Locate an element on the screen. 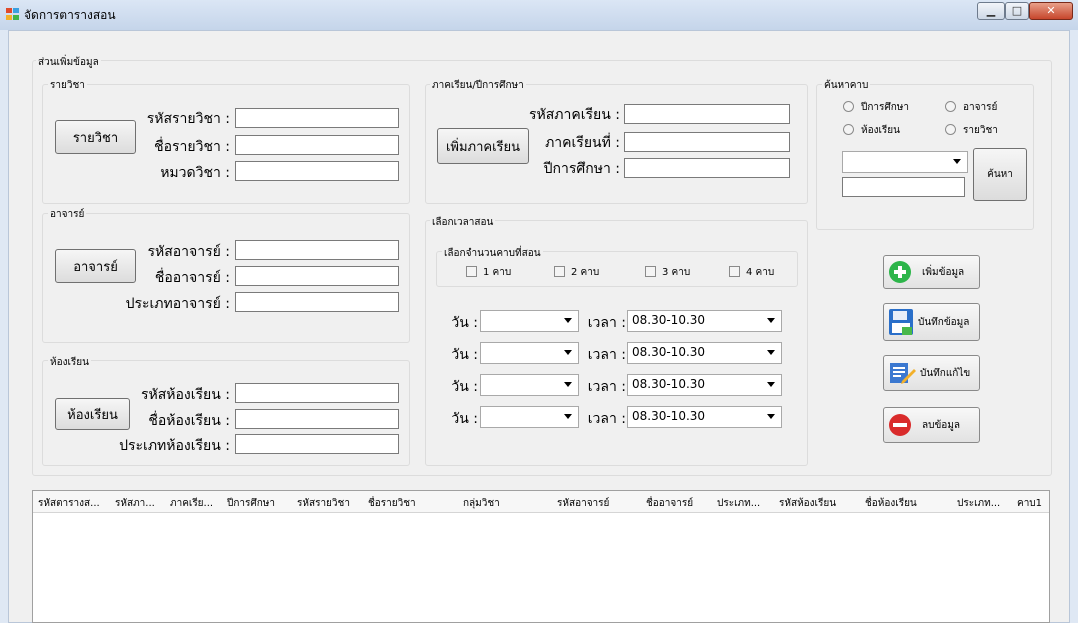 Image resolution: width=1078 pixels, height=623 pixels. delete-data-button: ลบข้อมูล is located at coordinates (931, 425).